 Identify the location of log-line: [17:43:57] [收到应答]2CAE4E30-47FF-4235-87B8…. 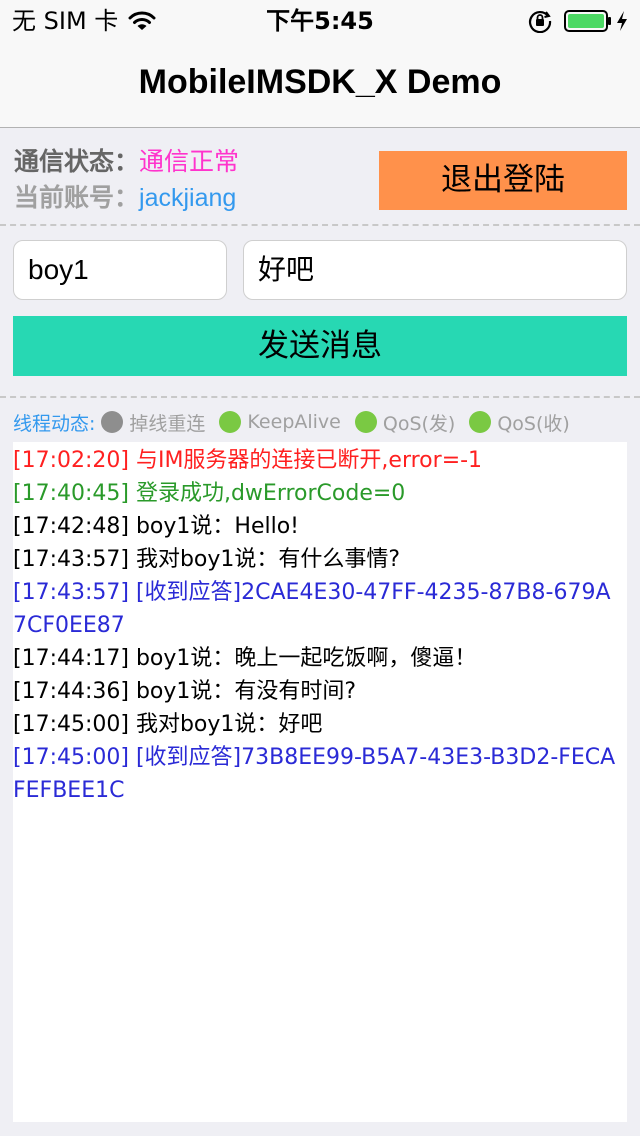
(312, 609).